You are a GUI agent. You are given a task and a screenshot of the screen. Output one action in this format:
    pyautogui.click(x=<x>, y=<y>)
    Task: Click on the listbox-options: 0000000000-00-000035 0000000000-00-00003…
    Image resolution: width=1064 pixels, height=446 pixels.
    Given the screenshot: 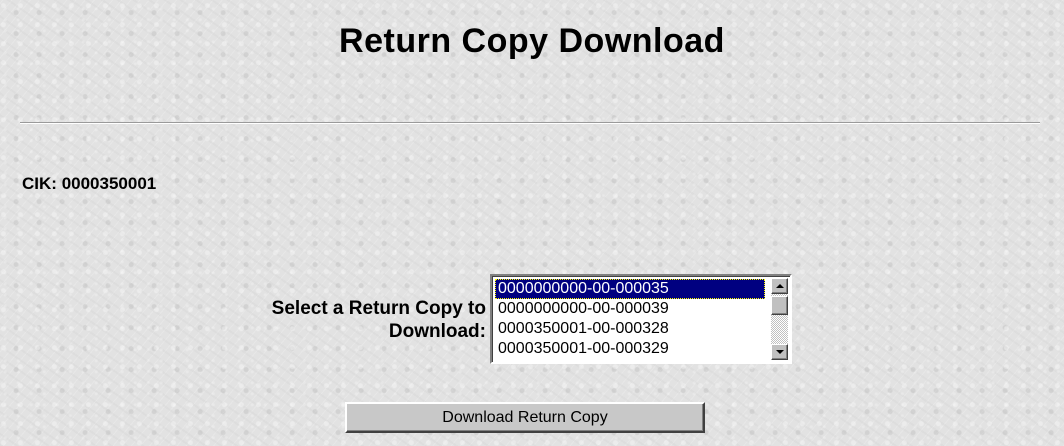 What is the action you would take?
    pyautogui.click(x=630, y=319)
    